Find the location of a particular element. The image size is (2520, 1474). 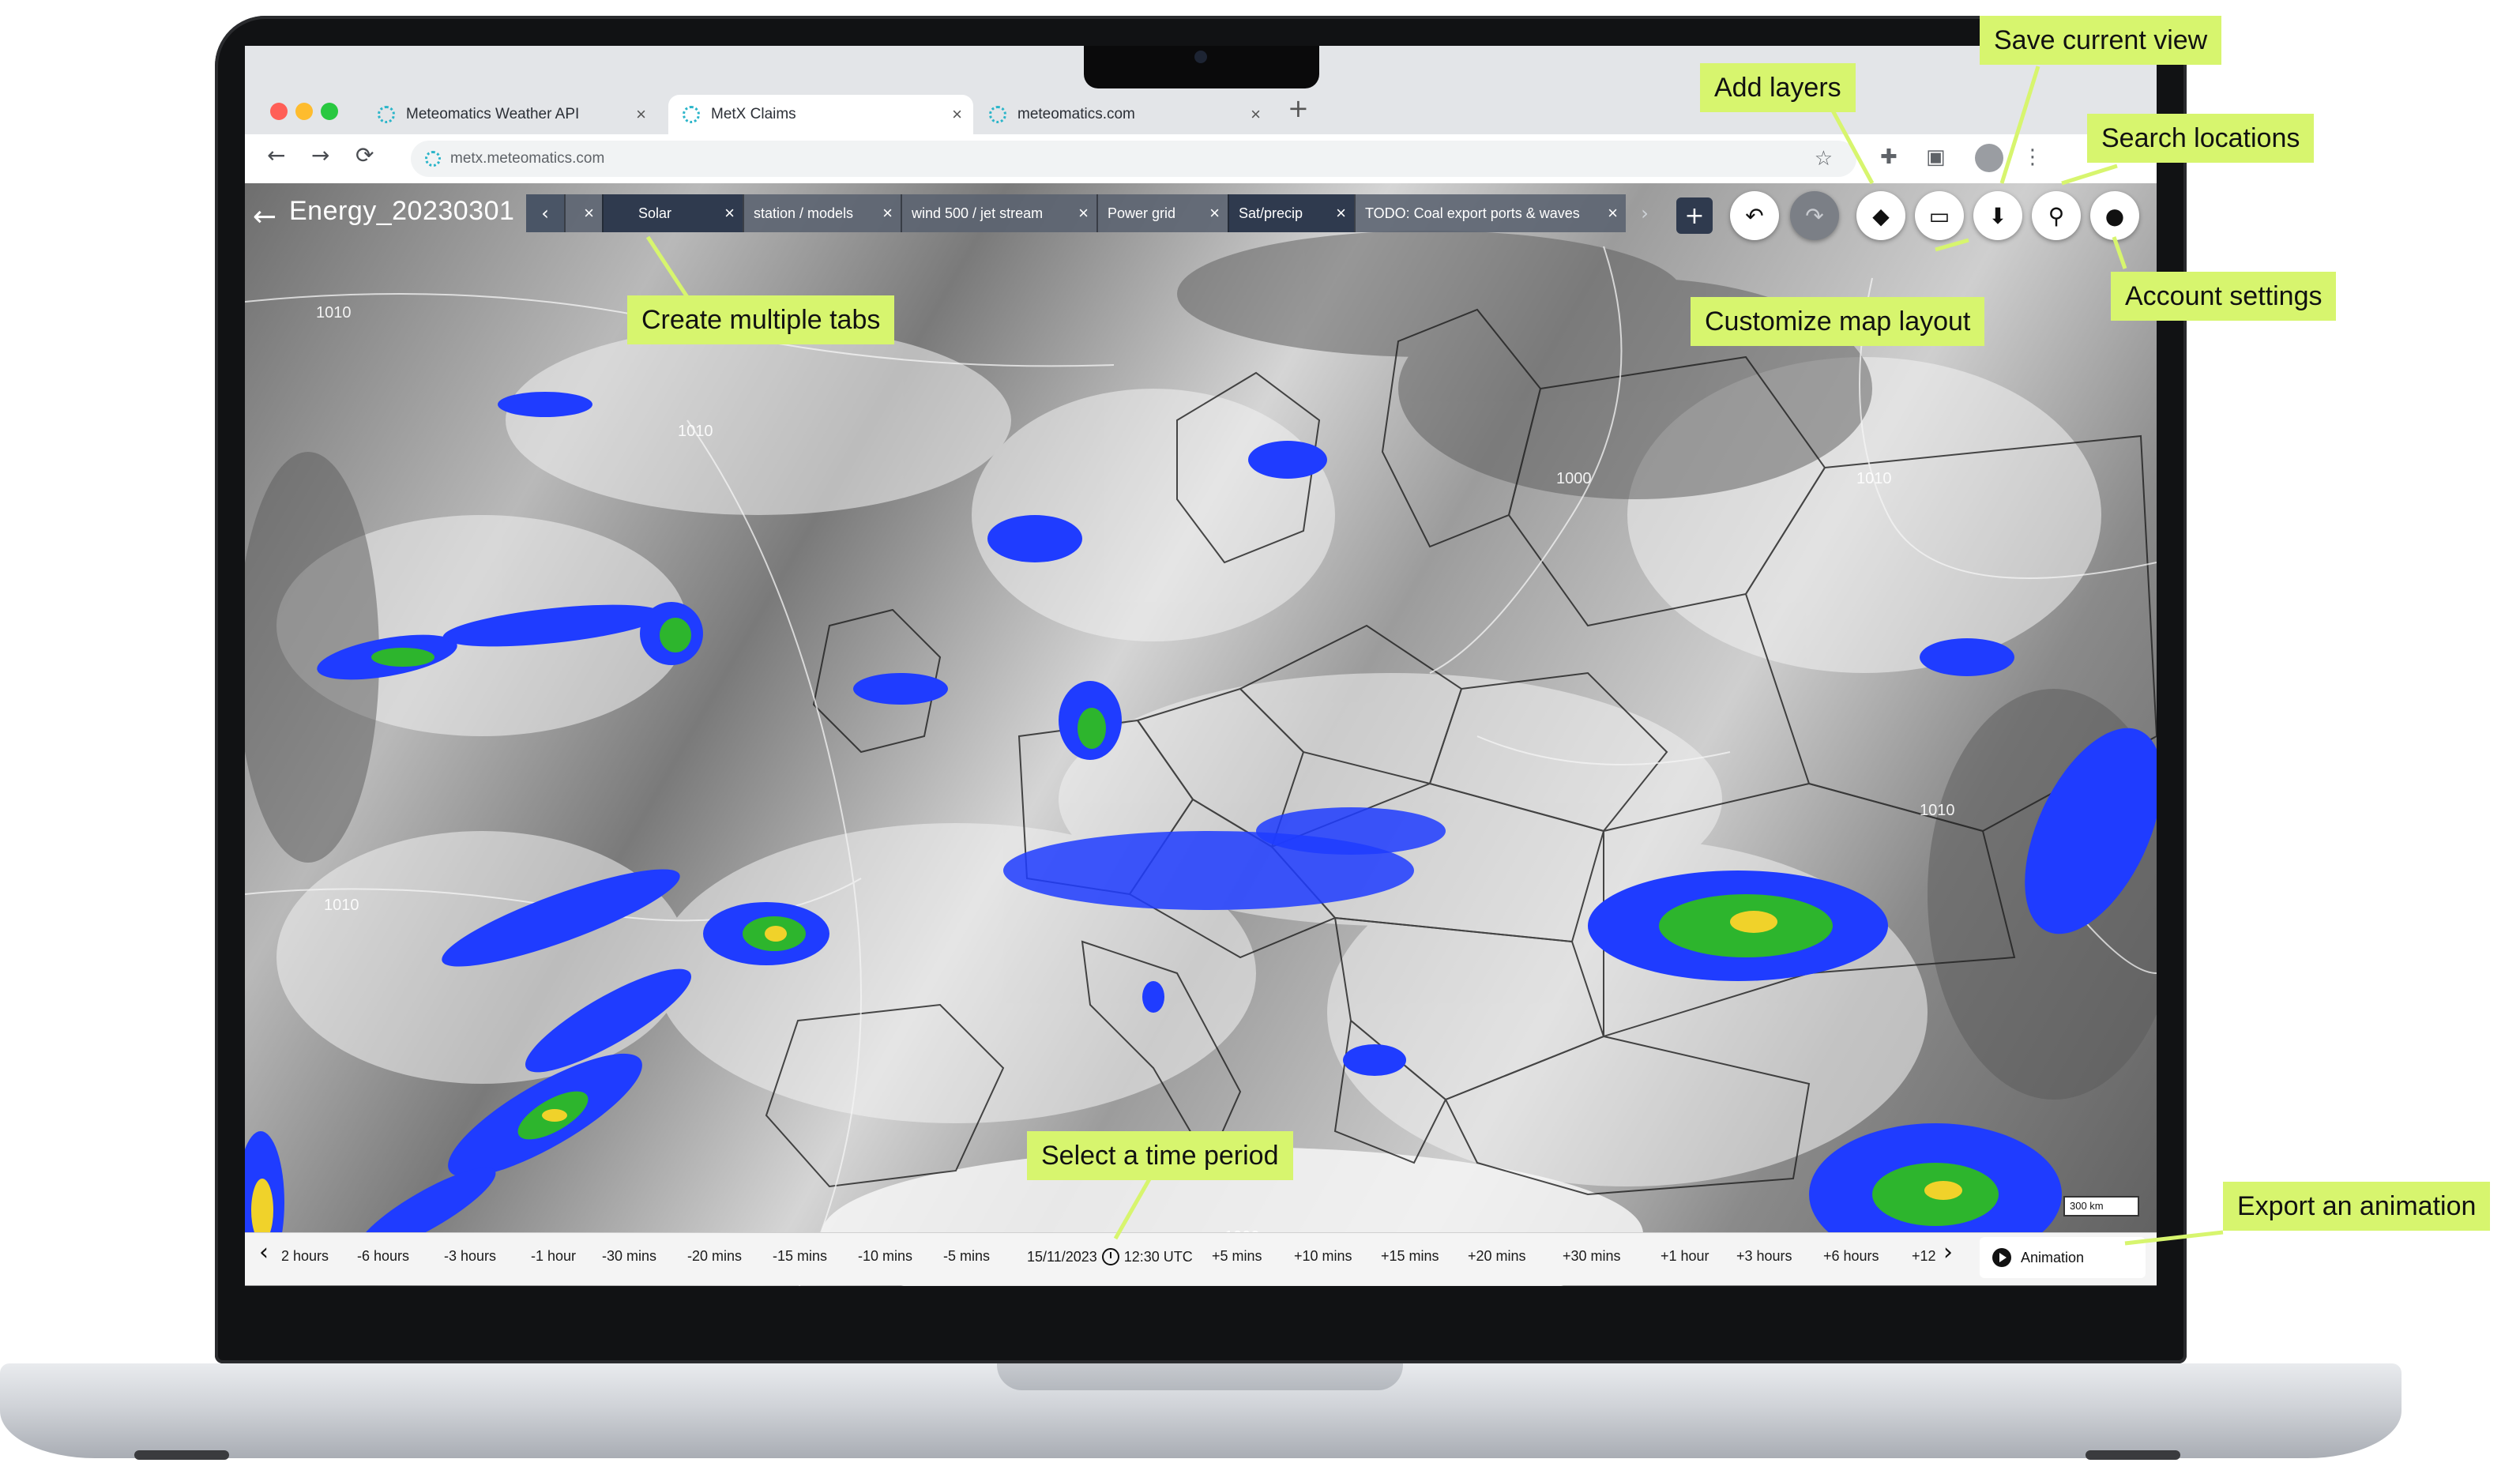

callout-export-animation: Export an animation is located at coordinates (2357, 1206).